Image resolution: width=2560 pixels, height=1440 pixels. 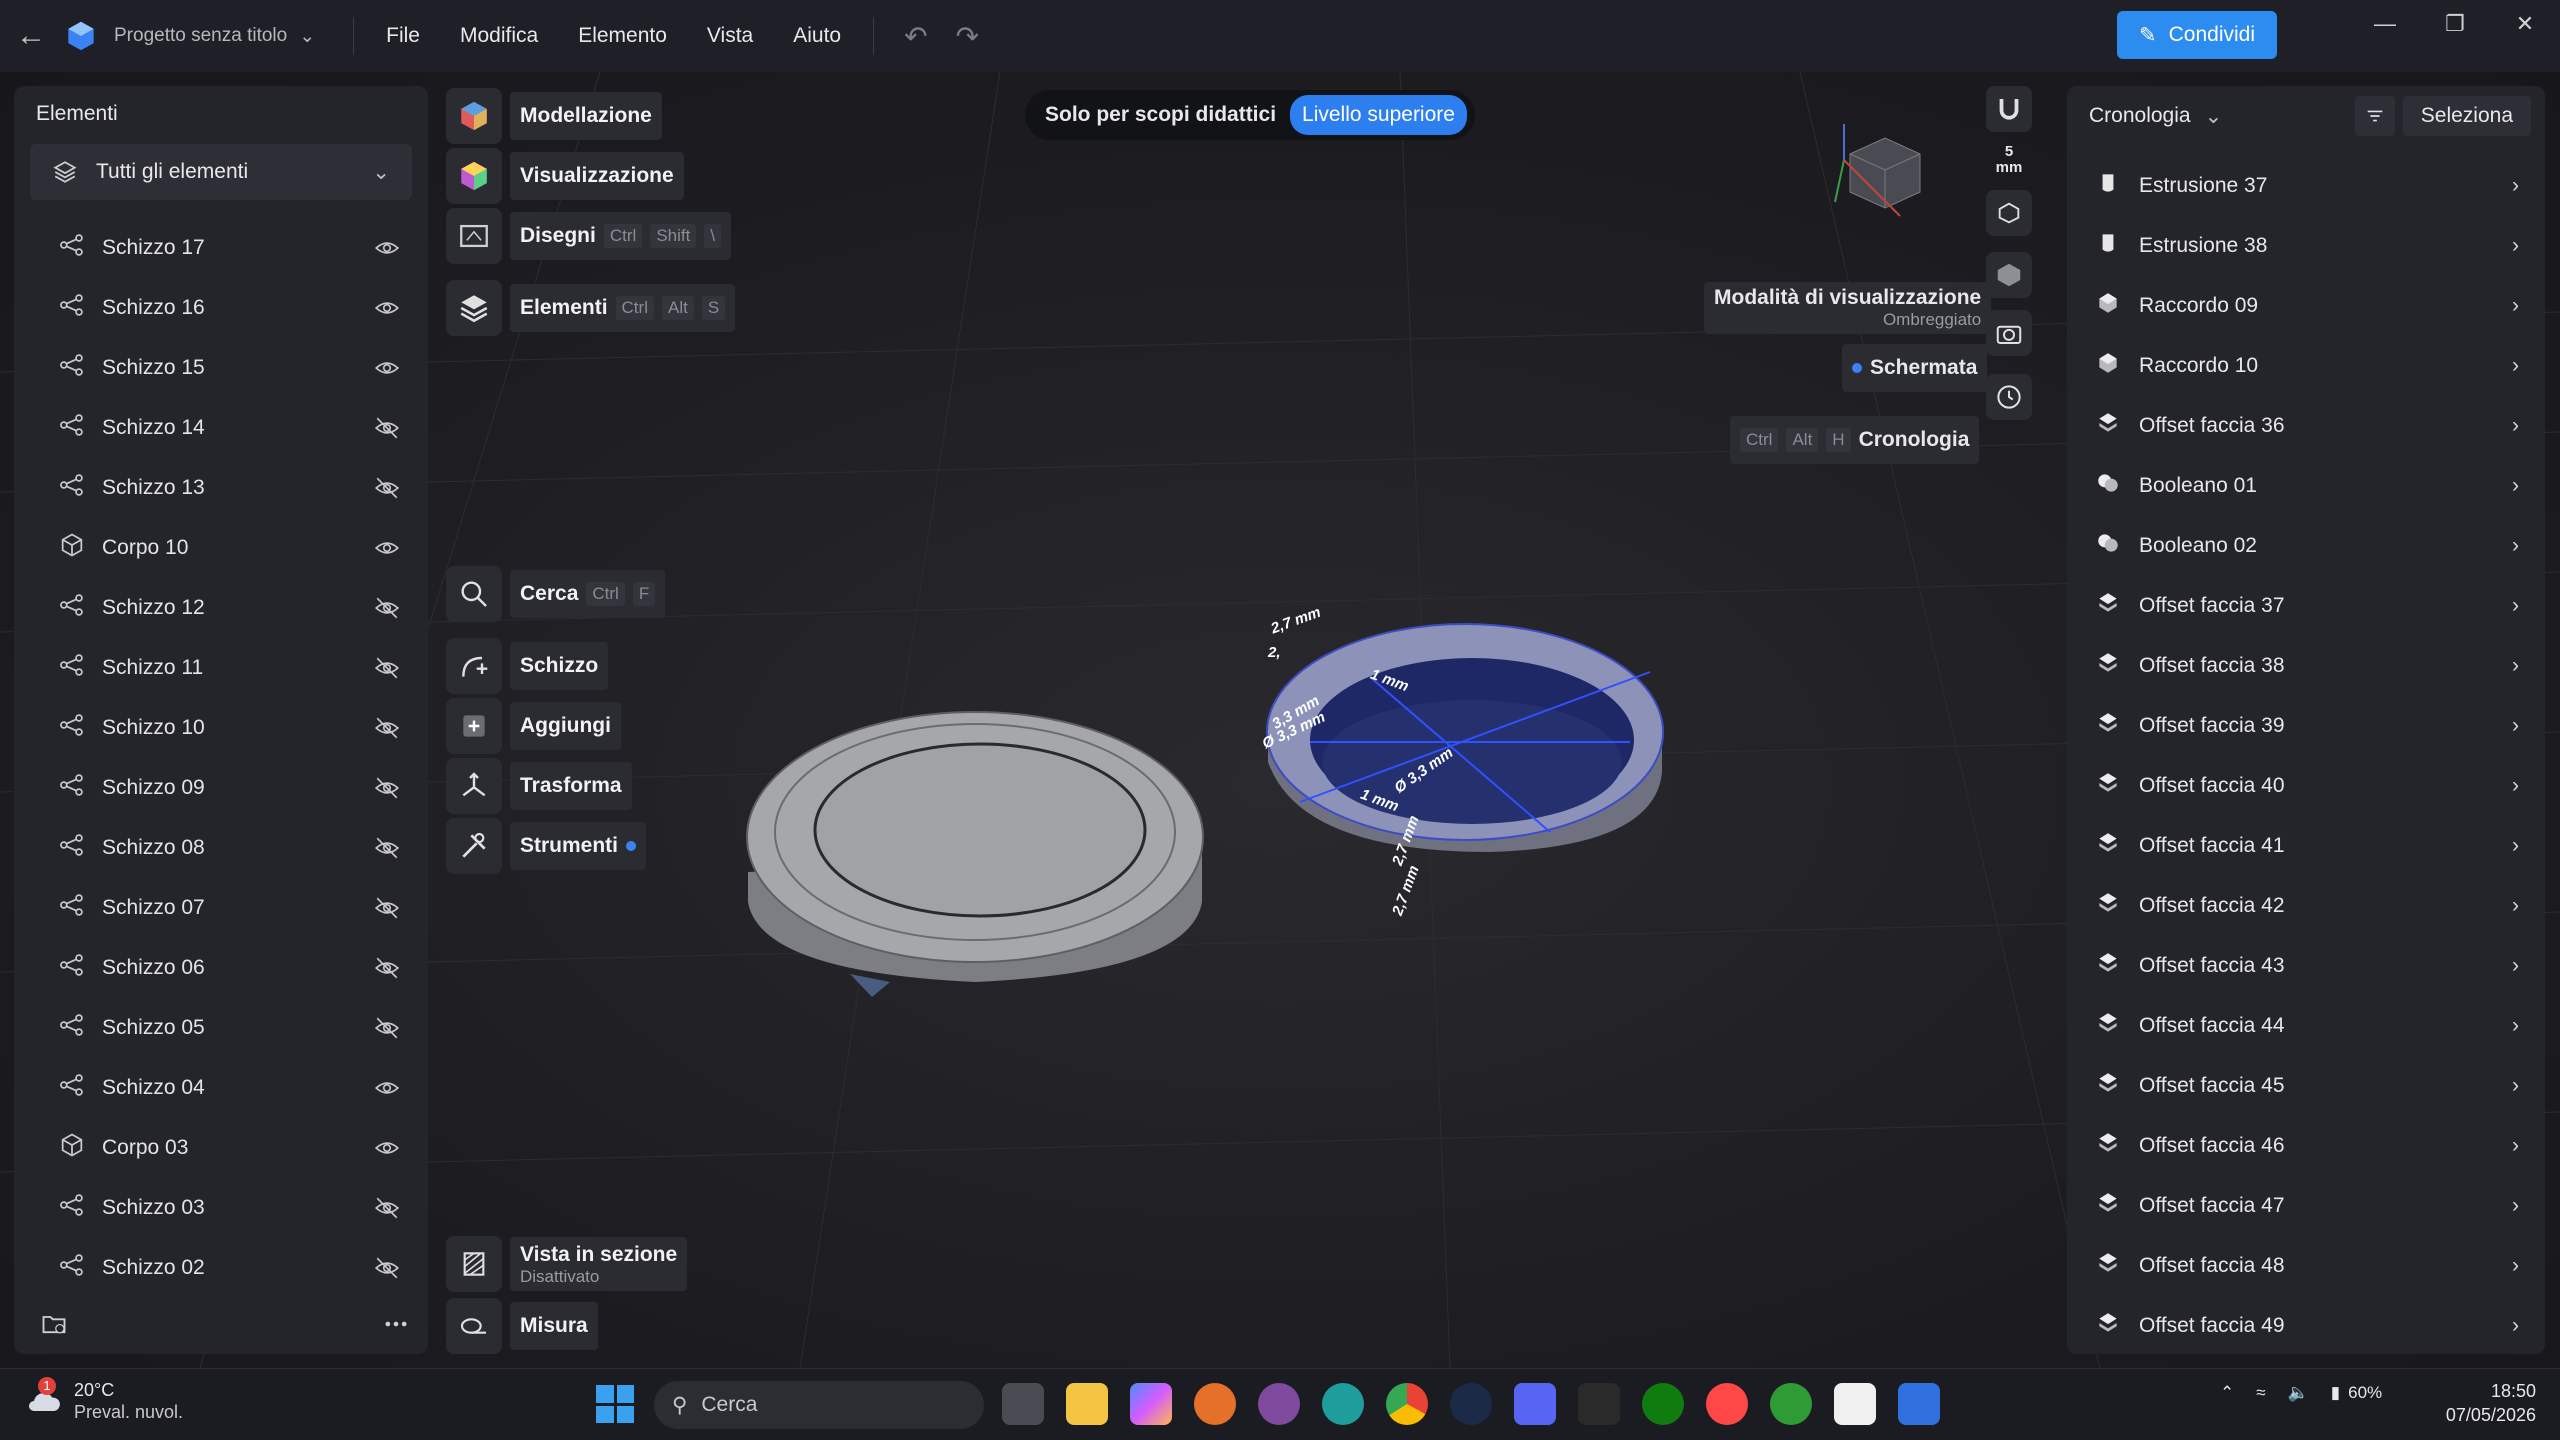 I want to click on element-item: Schizzo 04, so click(x=225, y=1088).